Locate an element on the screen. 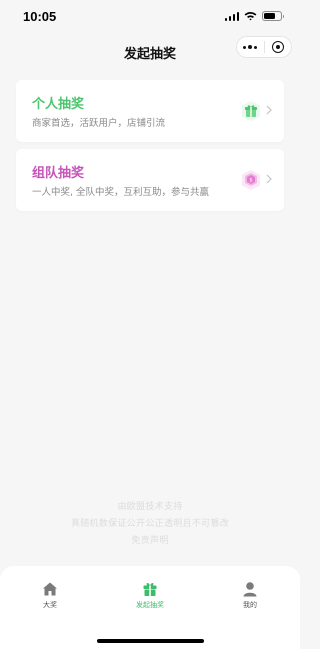  battery-icon is located at coordinates (273, 16).